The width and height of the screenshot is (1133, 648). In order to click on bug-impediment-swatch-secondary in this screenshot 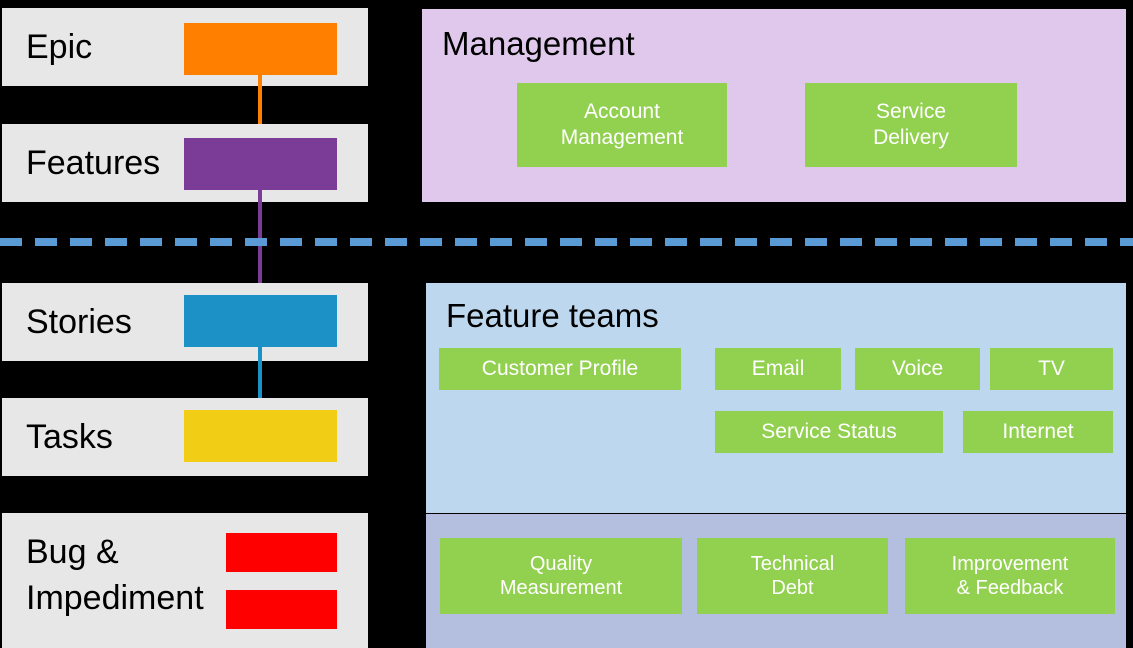, I will do `click(281, 609)`.